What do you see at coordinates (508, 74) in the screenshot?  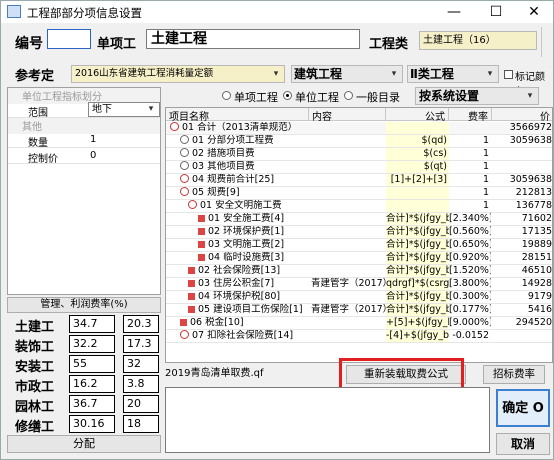 I see `mark-color-checkbox` at bounding box center [508, 74].